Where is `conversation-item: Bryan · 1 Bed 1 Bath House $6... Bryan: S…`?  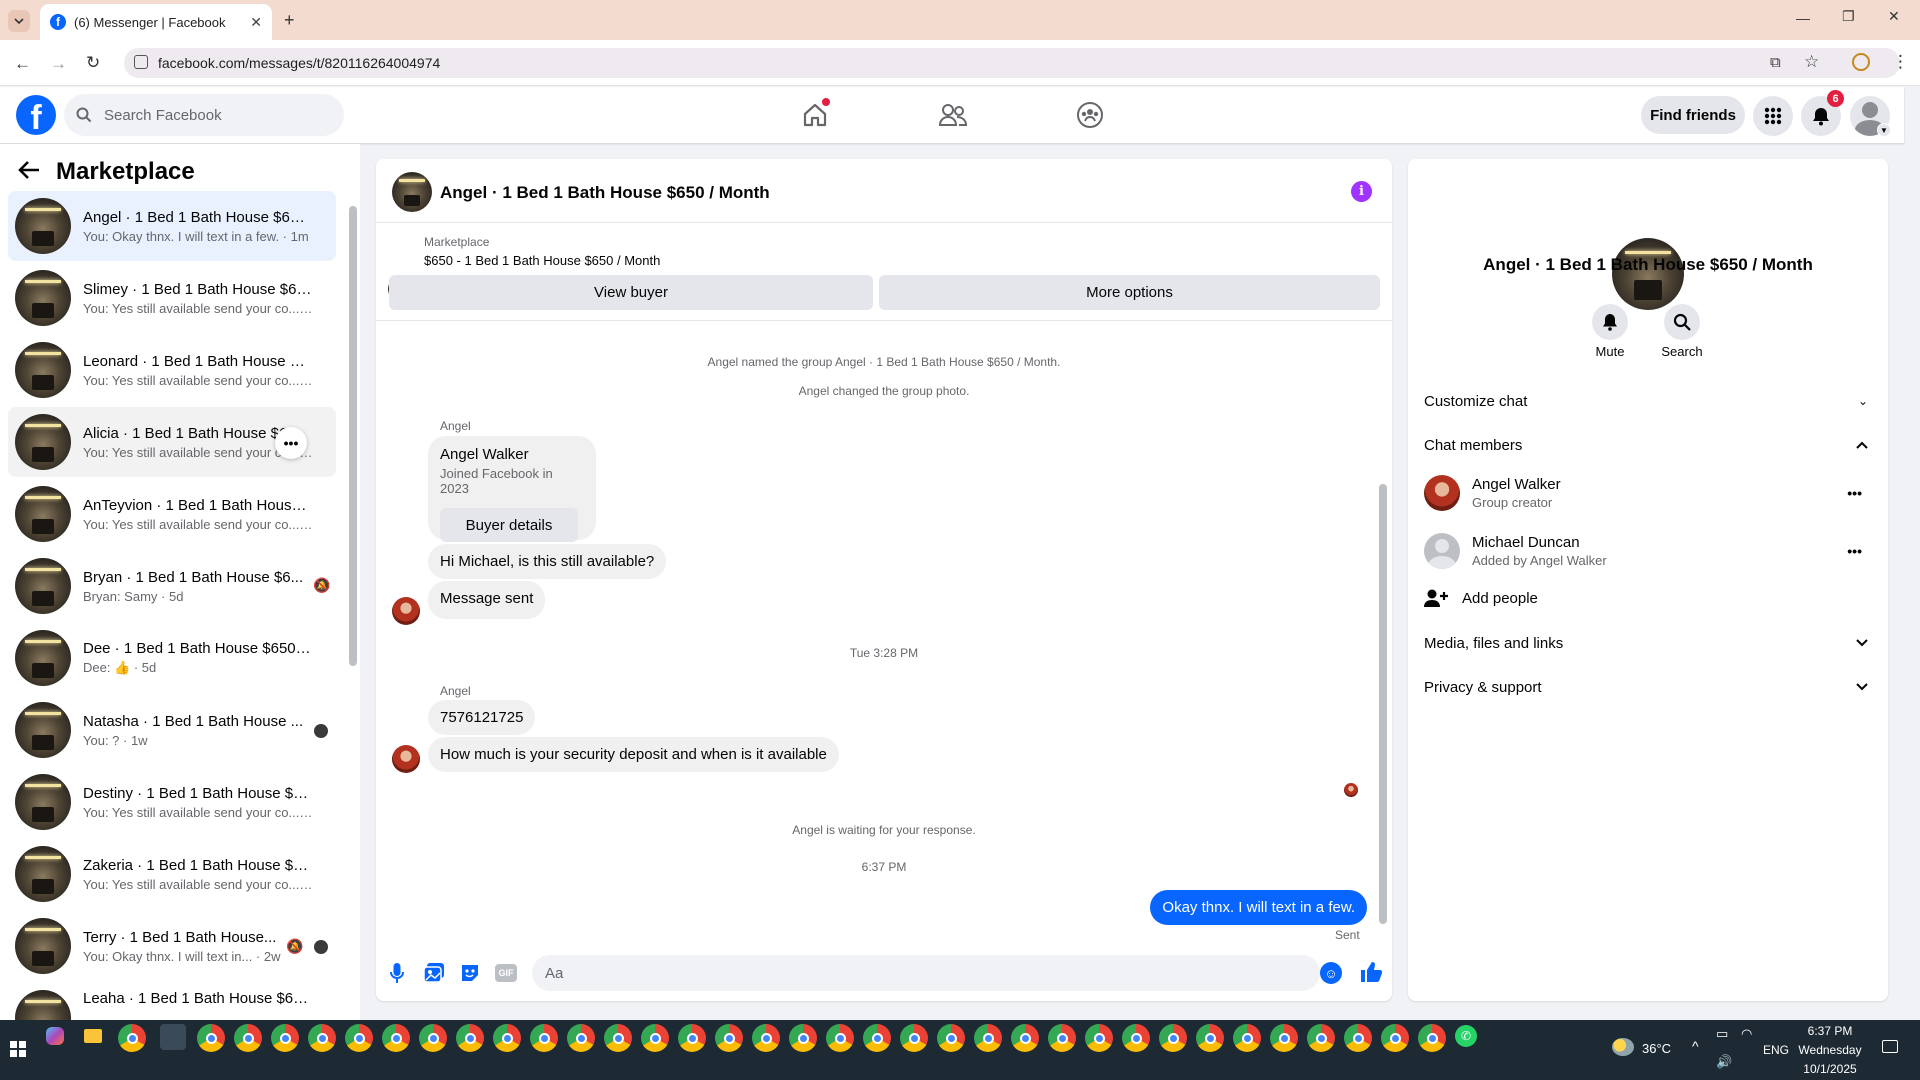
conversation-item: Bryan · 1 Bed 1 Bath House $6... Bryan: S… is located at coordinates (172, 586).